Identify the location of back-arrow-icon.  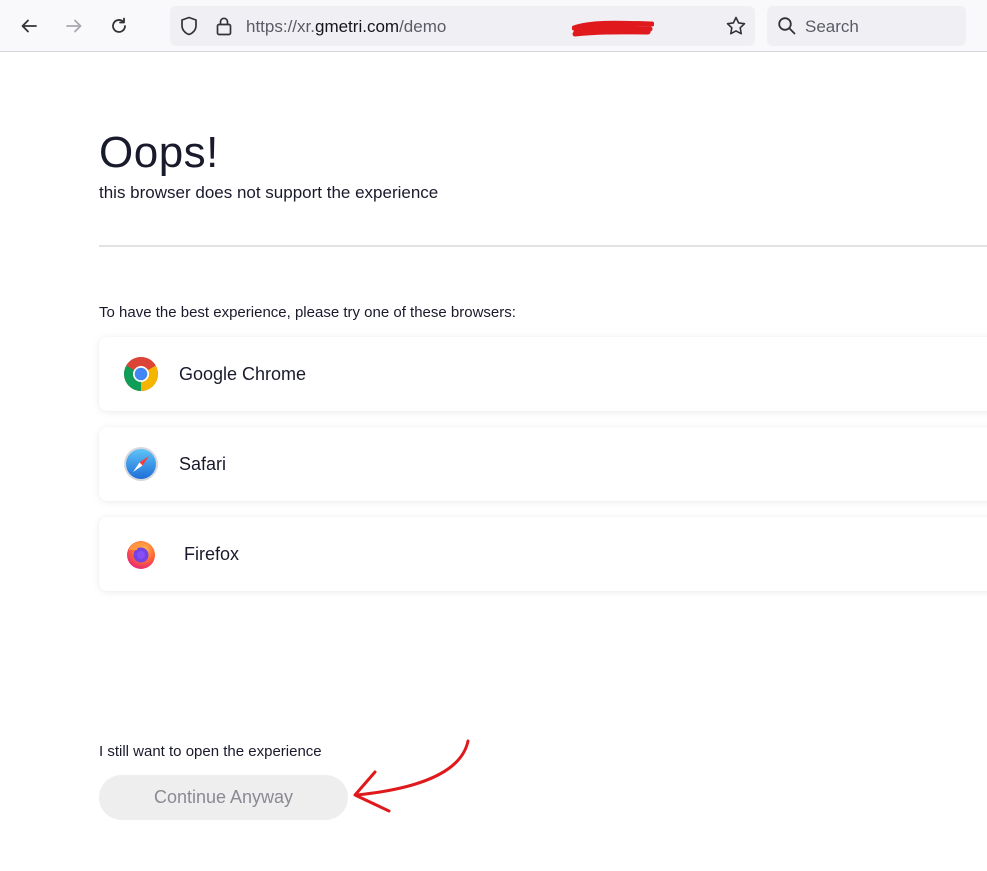
(29, 26).